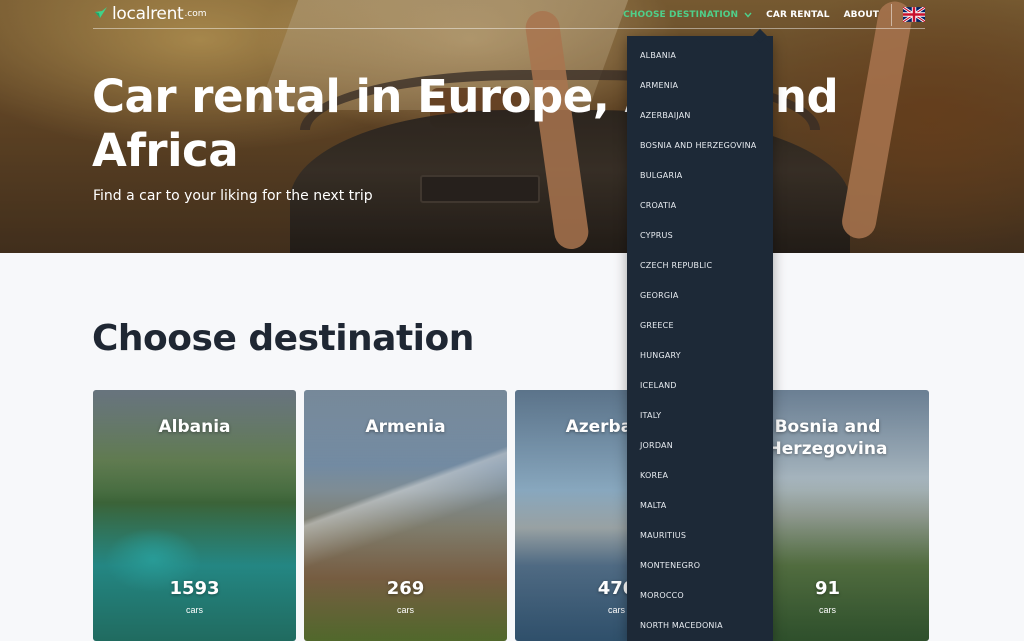 Image resolution: width=1024 pixels, height=641 pixels. Describe the element at coordinates (700, 146) in the screenshot. I see `dropdown-item: BOSNIA AND HERZEGOVINA` at that location.